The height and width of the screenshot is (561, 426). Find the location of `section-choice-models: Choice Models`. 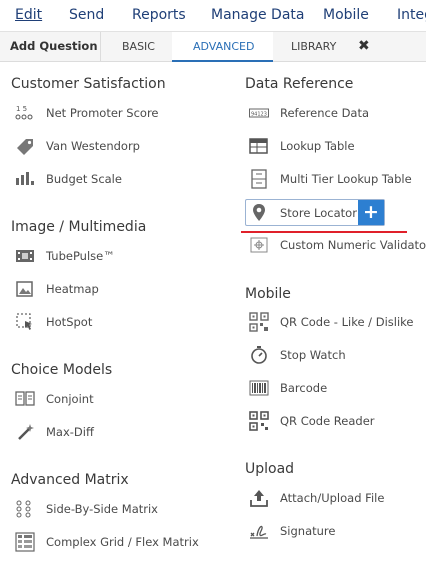

section-choice-models: Choice Models is located at coordinates (62, 370).